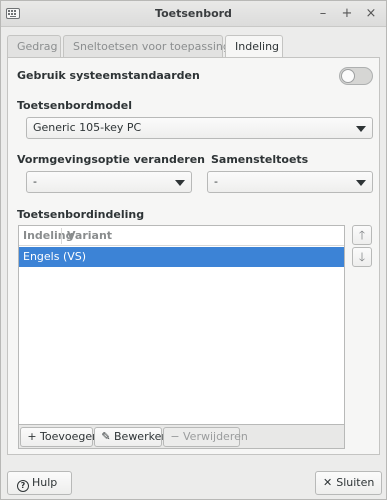 This screenshot has height=500, width=387. What do you see at coordinates (348, 76) in the screenshot?
I see `switch-knob` at bounding box center [348, 76].